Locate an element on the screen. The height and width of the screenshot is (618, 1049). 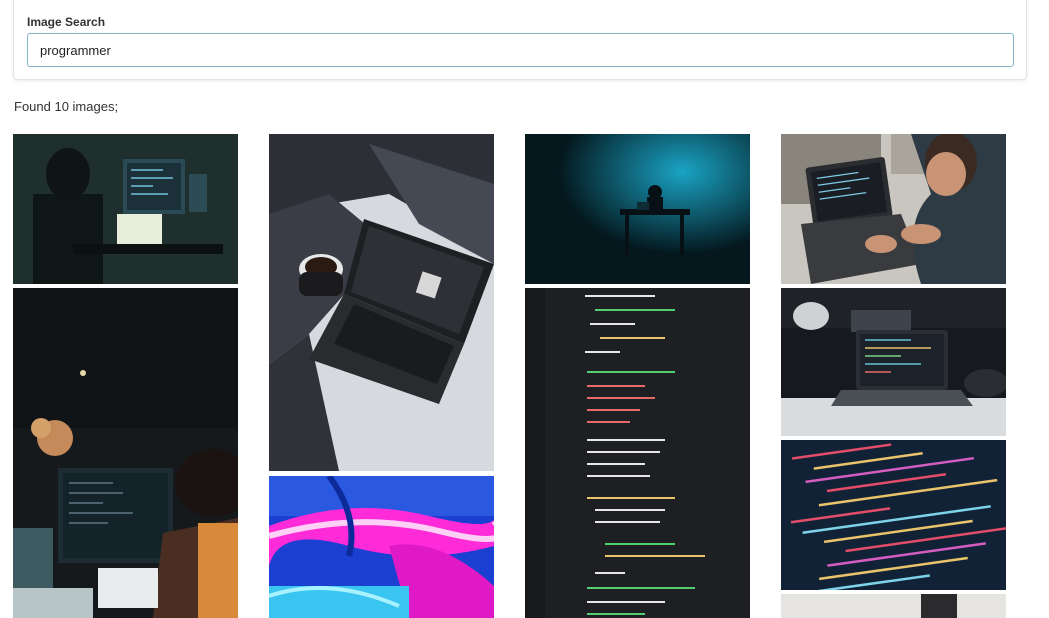
search-input is located at coordinates (520, 50).